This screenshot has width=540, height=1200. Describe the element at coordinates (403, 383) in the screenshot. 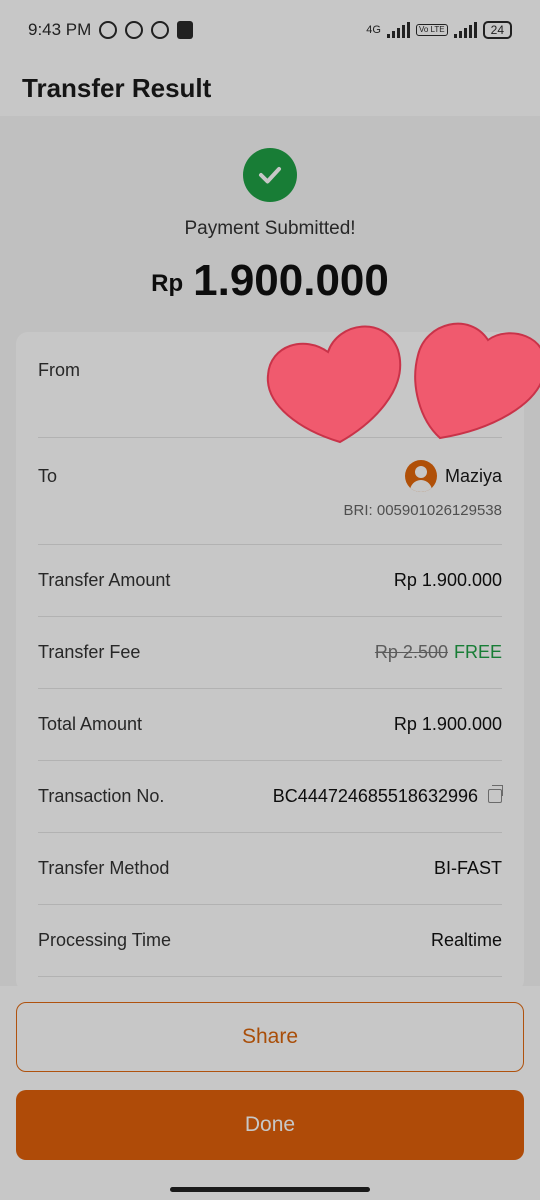

I see `heart-sticker` at that location.